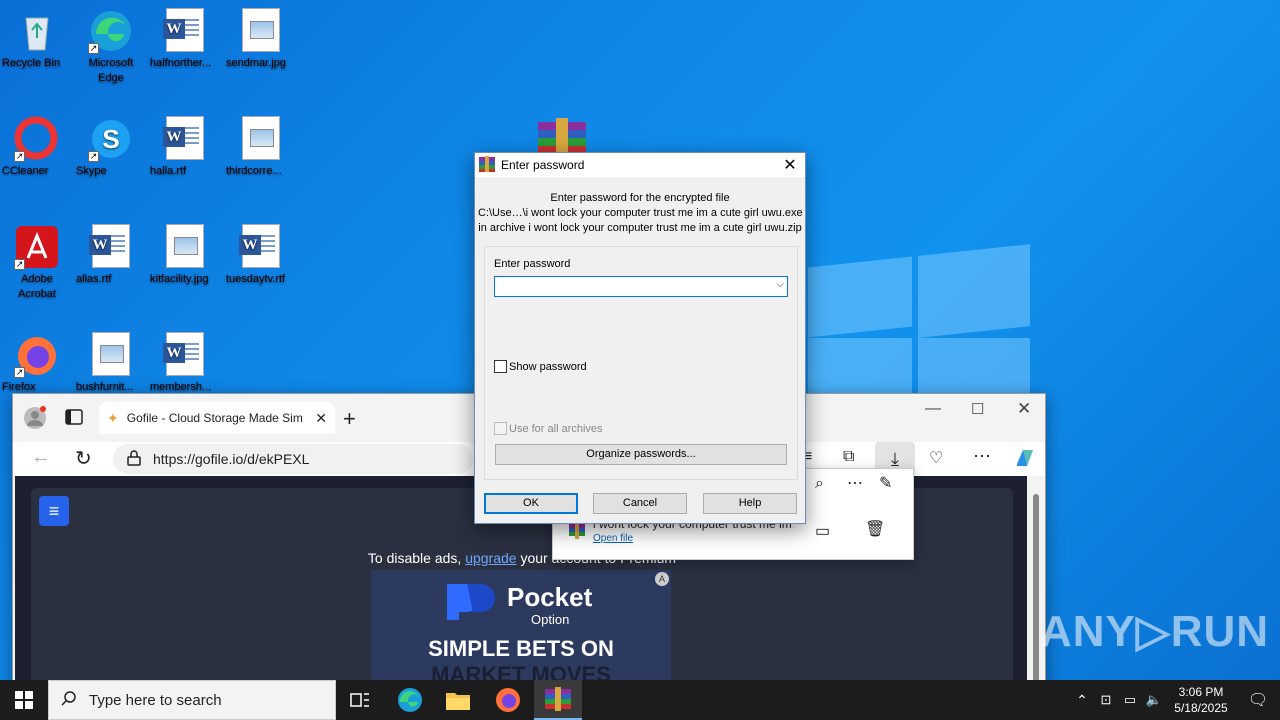  What do you see at coordinates (35, 419) in the screenshot?
I see `profile-avatar-icon` at bounding box center [35, 419].